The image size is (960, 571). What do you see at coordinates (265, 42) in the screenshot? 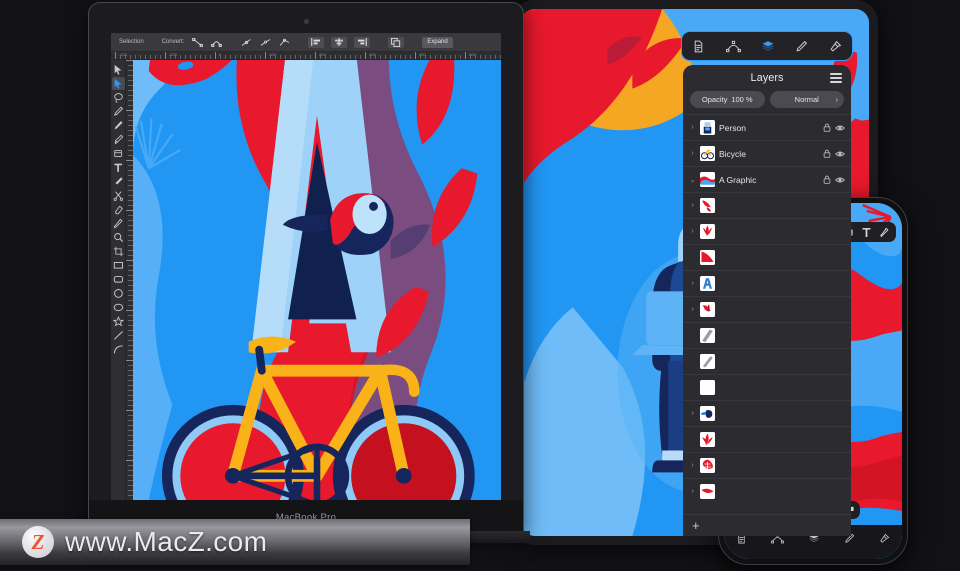
I see `sharp-node-icon` at bounding box center [265, 42].